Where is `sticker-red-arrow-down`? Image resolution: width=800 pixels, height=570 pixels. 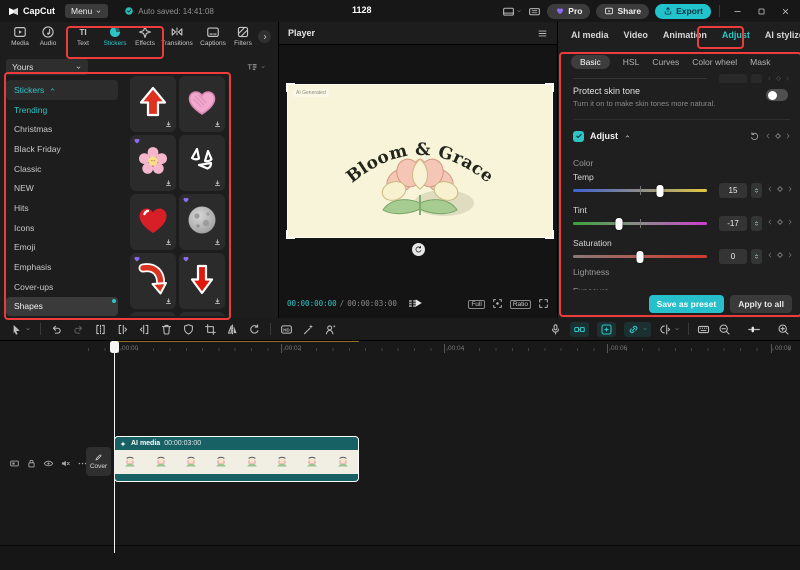
sticker-red-arrow-down is located at coordinates (202, 281).